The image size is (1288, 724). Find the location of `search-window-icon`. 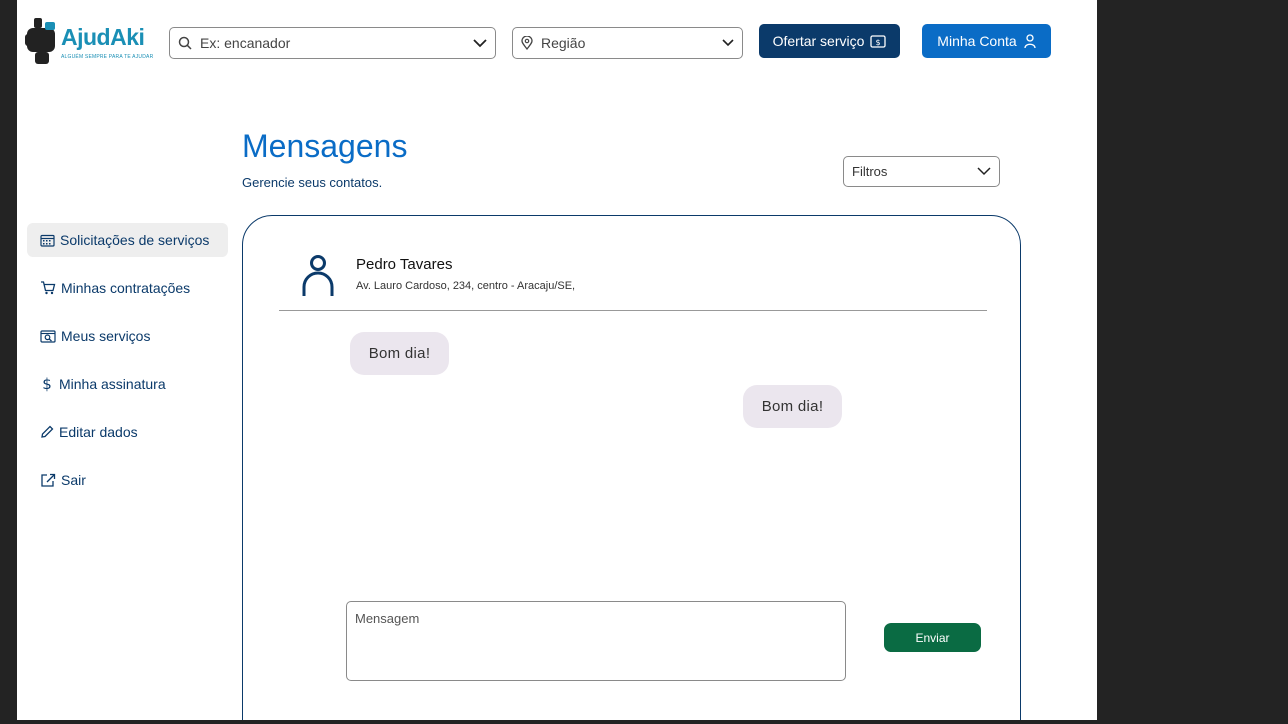

search-window-icon is located at coordinates (48, 336).